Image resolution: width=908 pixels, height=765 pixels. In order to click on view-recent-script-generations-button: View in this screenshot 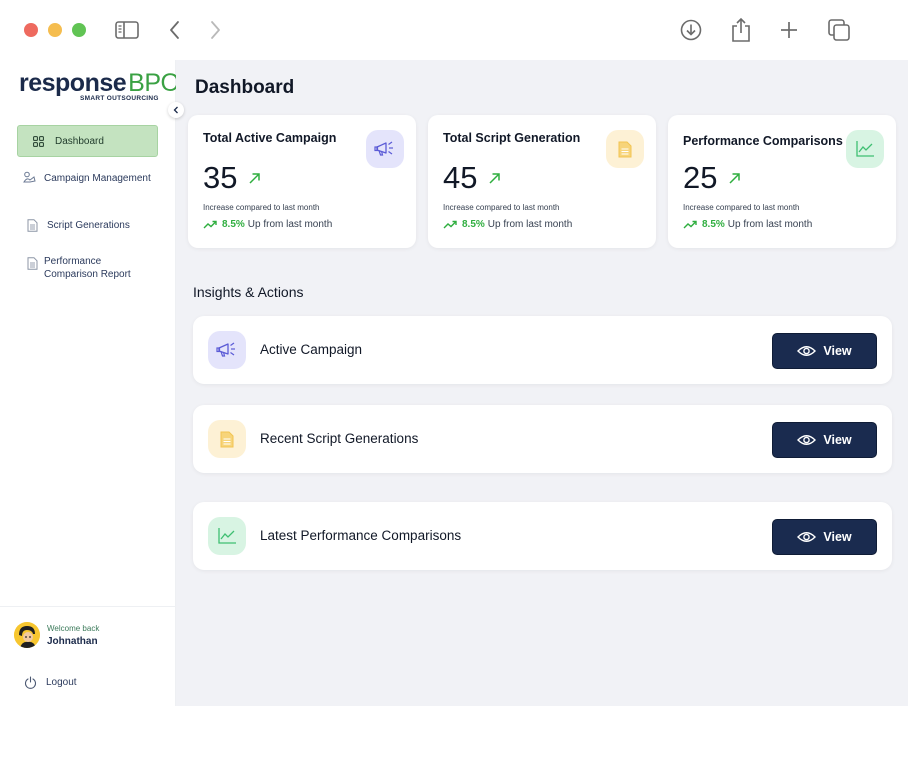, I will do `click(824, 440)`.